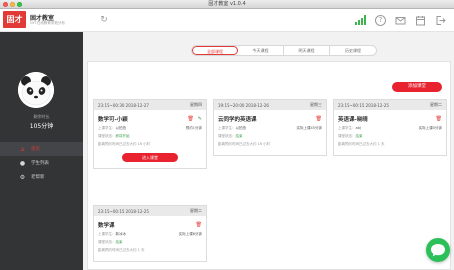 The image size is (454, 270). Describe the element at coordinates (14, 19) in the screenshot. I see `brand-logo: 固才` at that location.